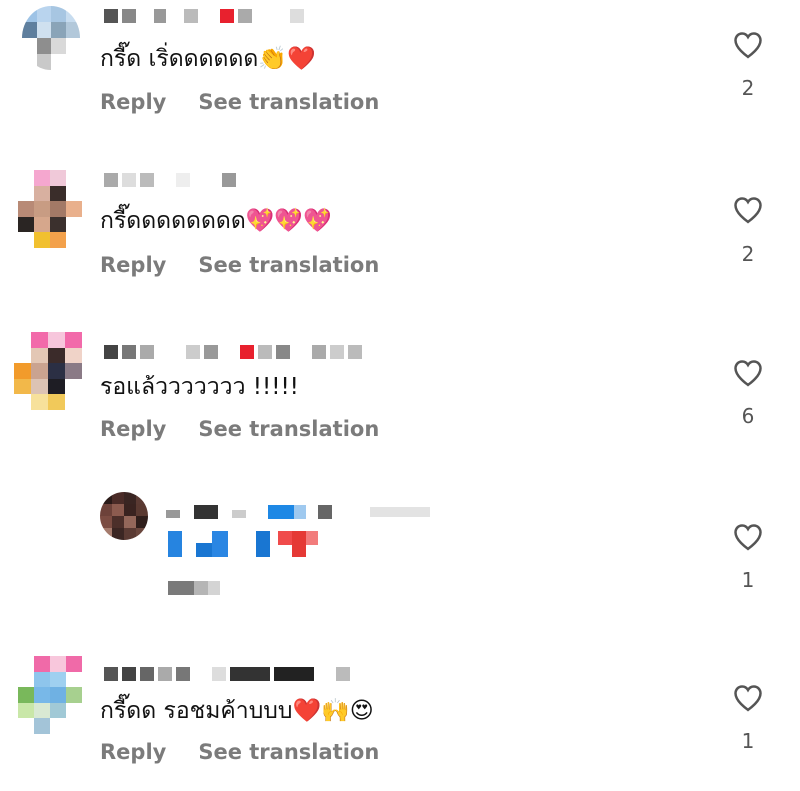 The width and height of the screenshot is (800, 791). I want to click on emoji: 👏❤️, so click(287, 59).